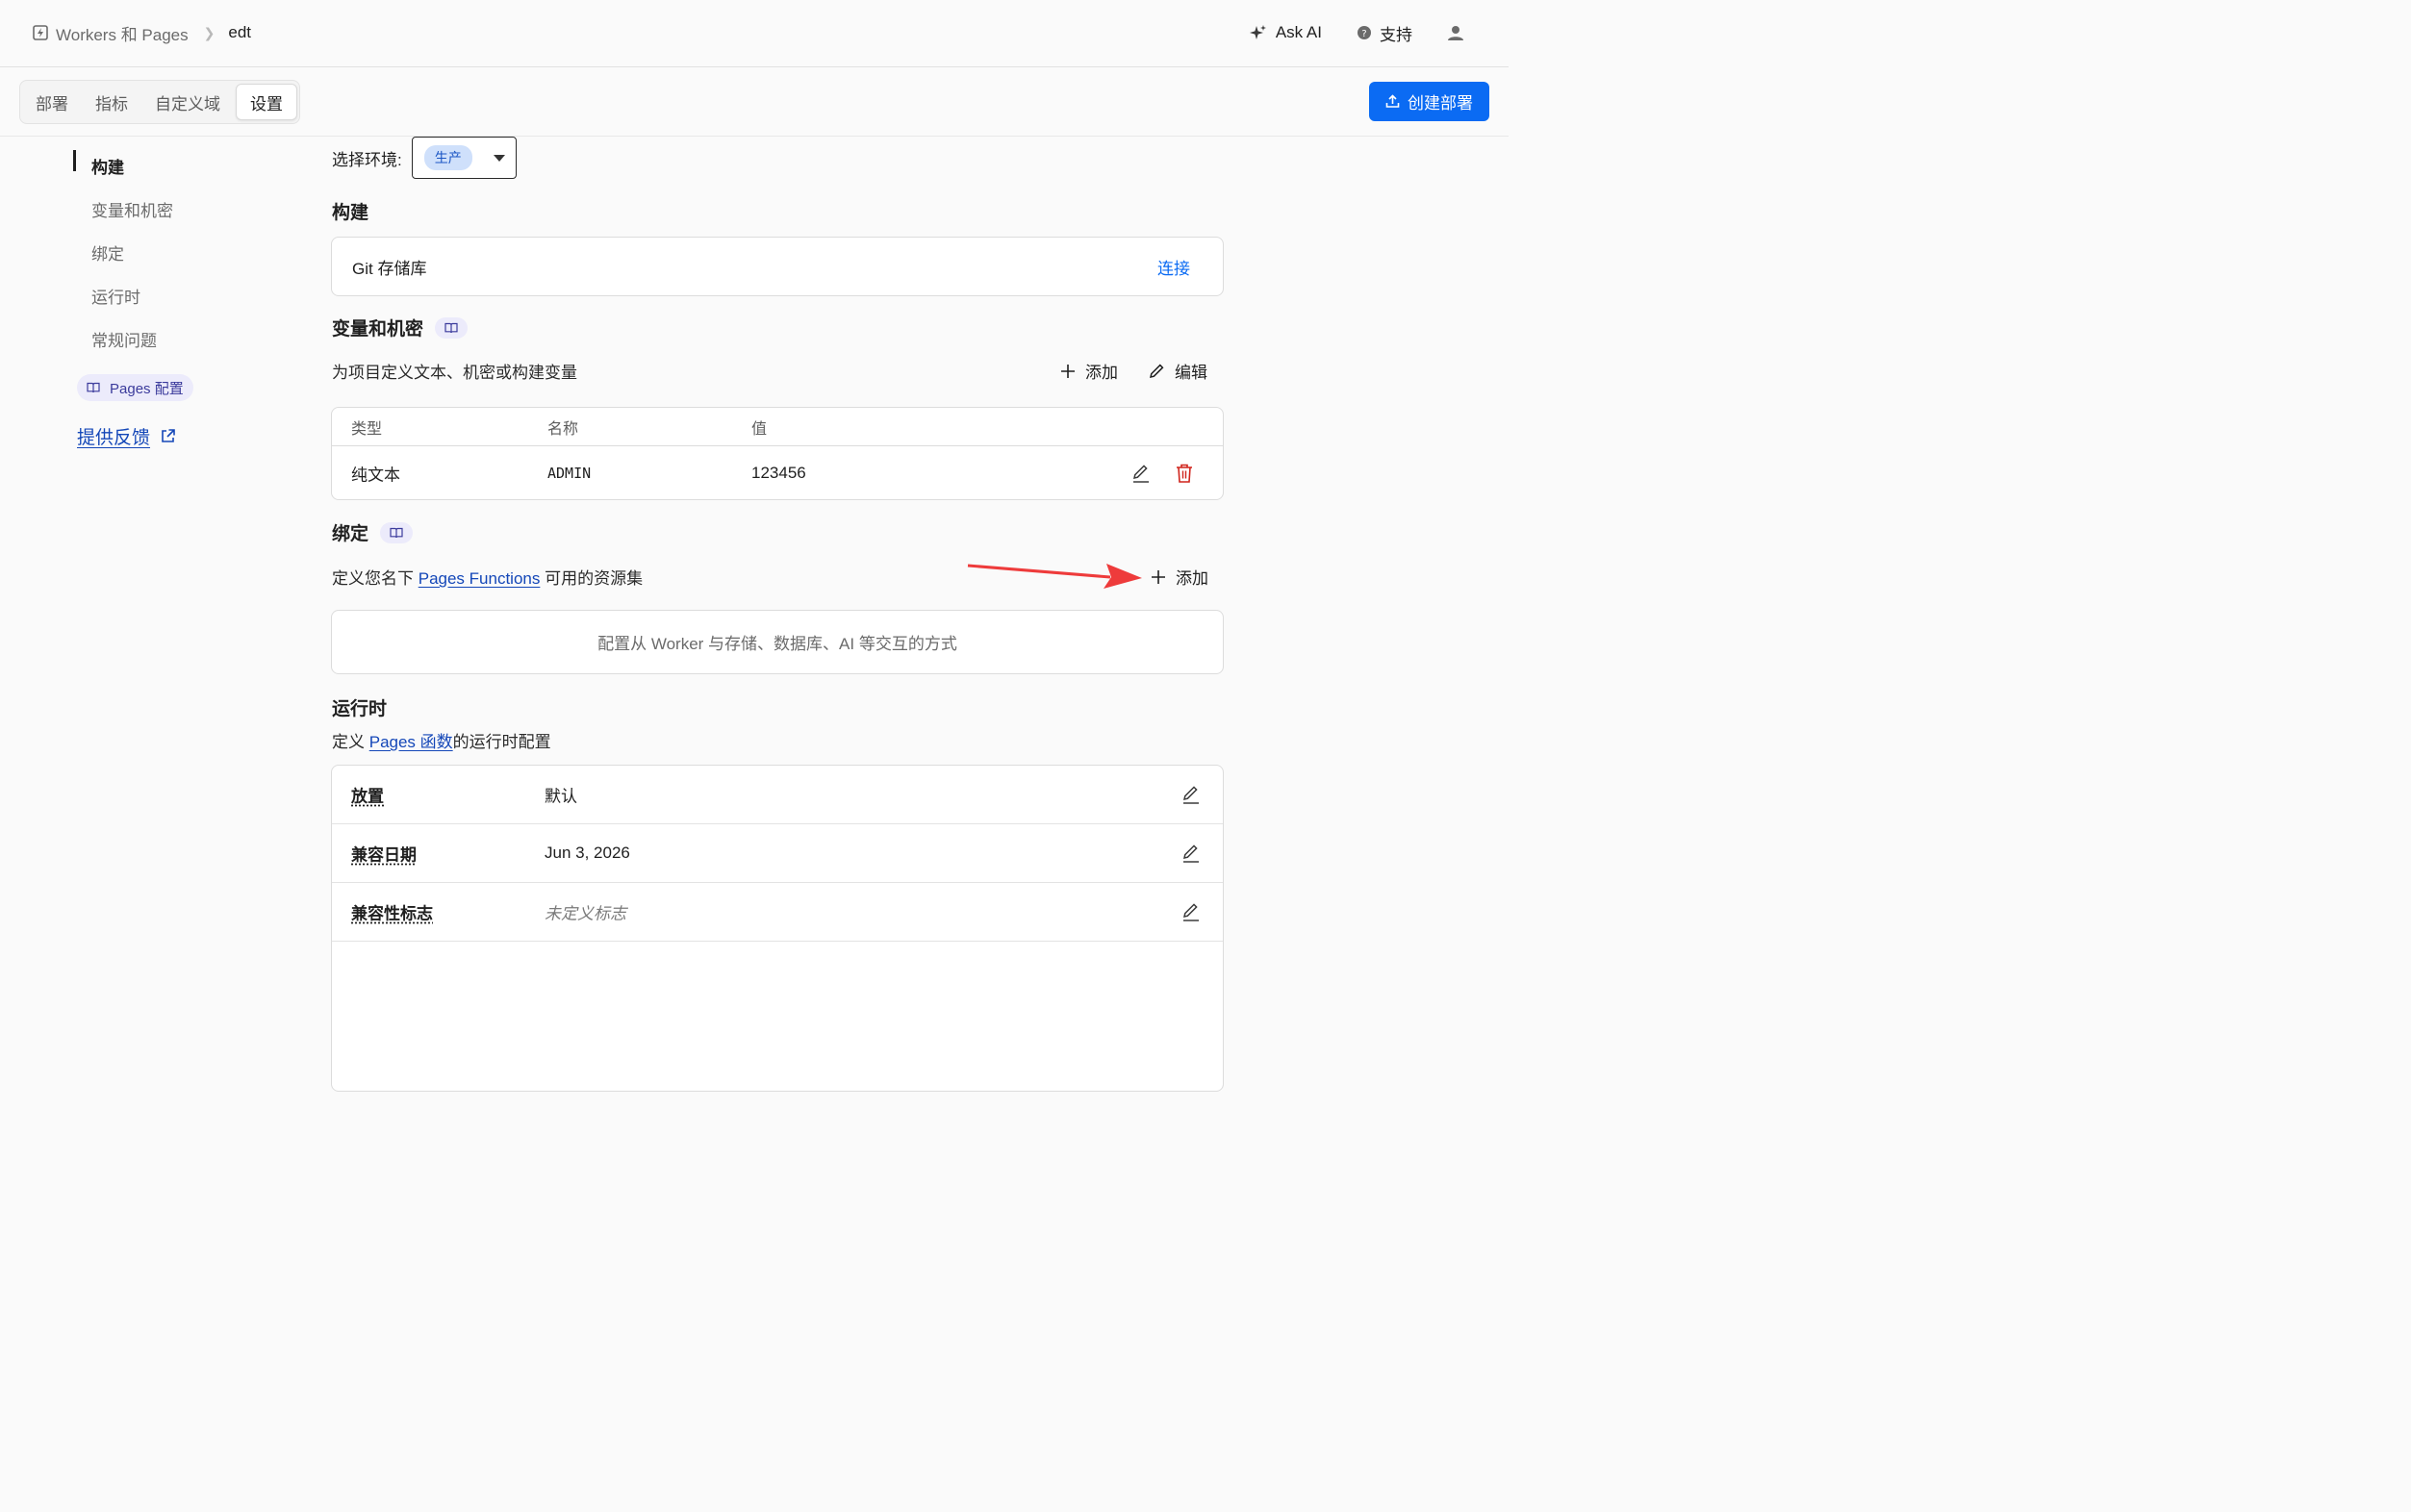  I want to click on add-variable-label: 添加, so click(1101, 373).